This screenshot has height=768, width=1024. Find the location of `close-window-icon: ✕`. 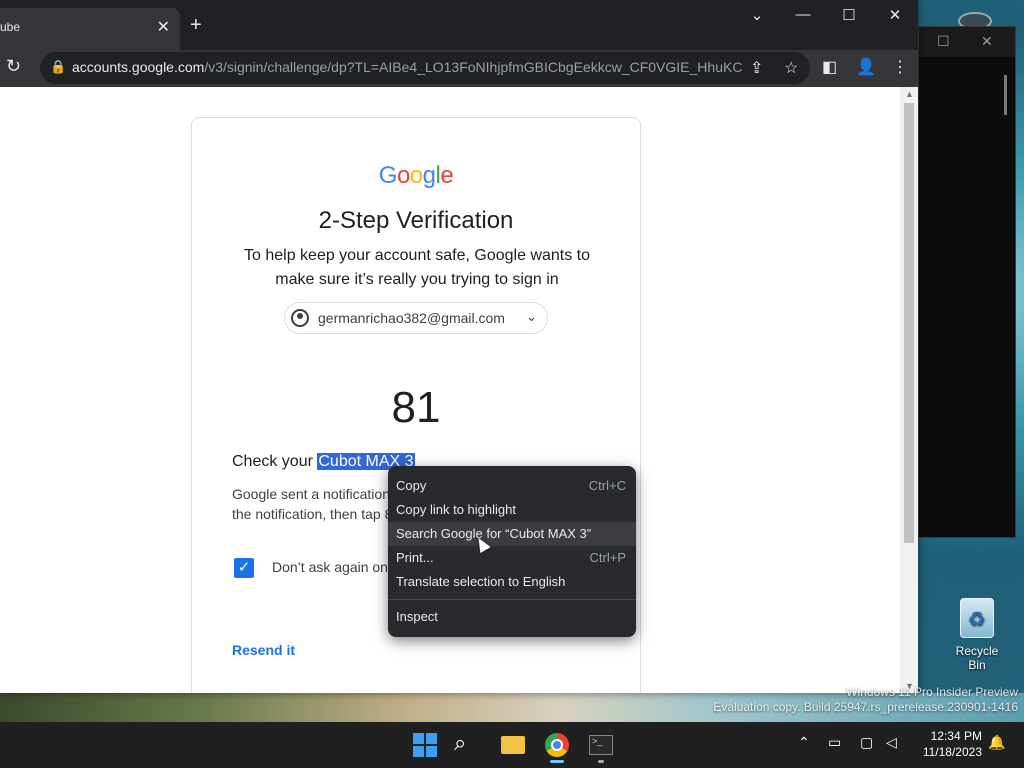

close-window-icon: ✕ is located at coordinates (895, 15).